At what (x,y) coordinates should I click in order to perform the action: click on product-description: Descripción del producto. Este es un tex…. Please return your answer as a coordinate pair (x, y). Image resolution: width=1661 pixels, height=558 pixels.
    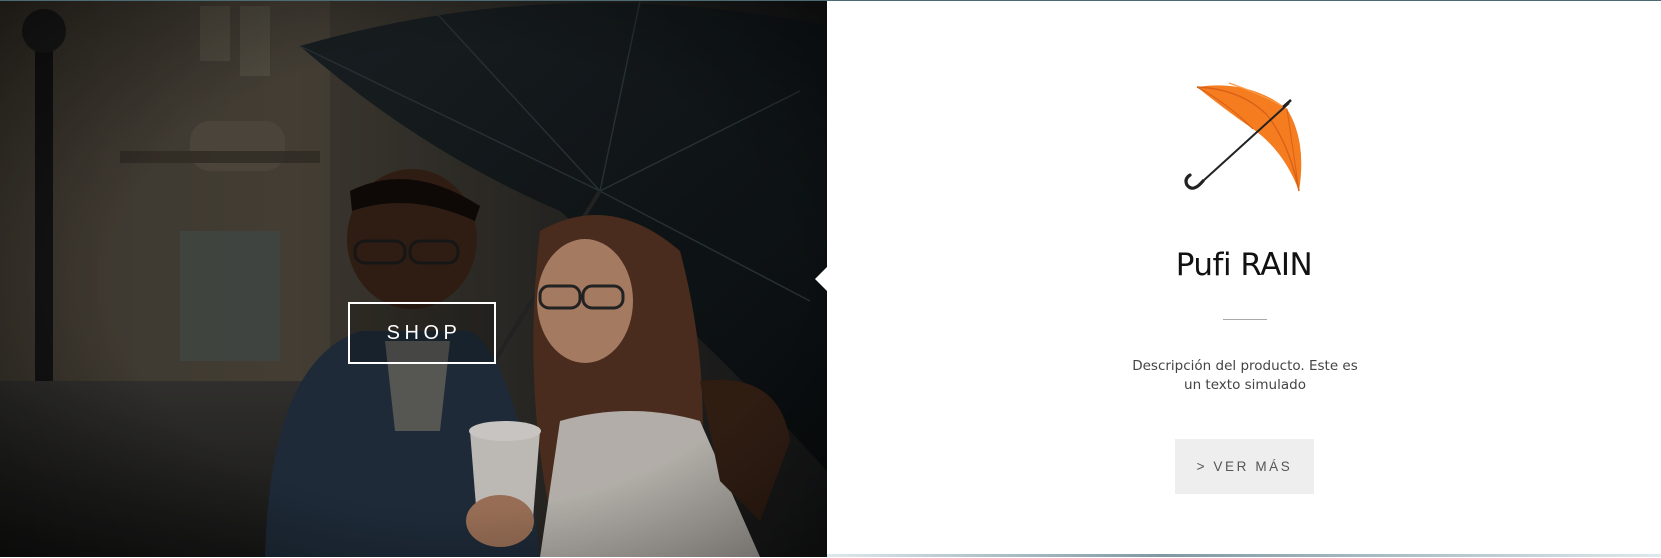
    Looking at the image, I should click on (1245, 375).